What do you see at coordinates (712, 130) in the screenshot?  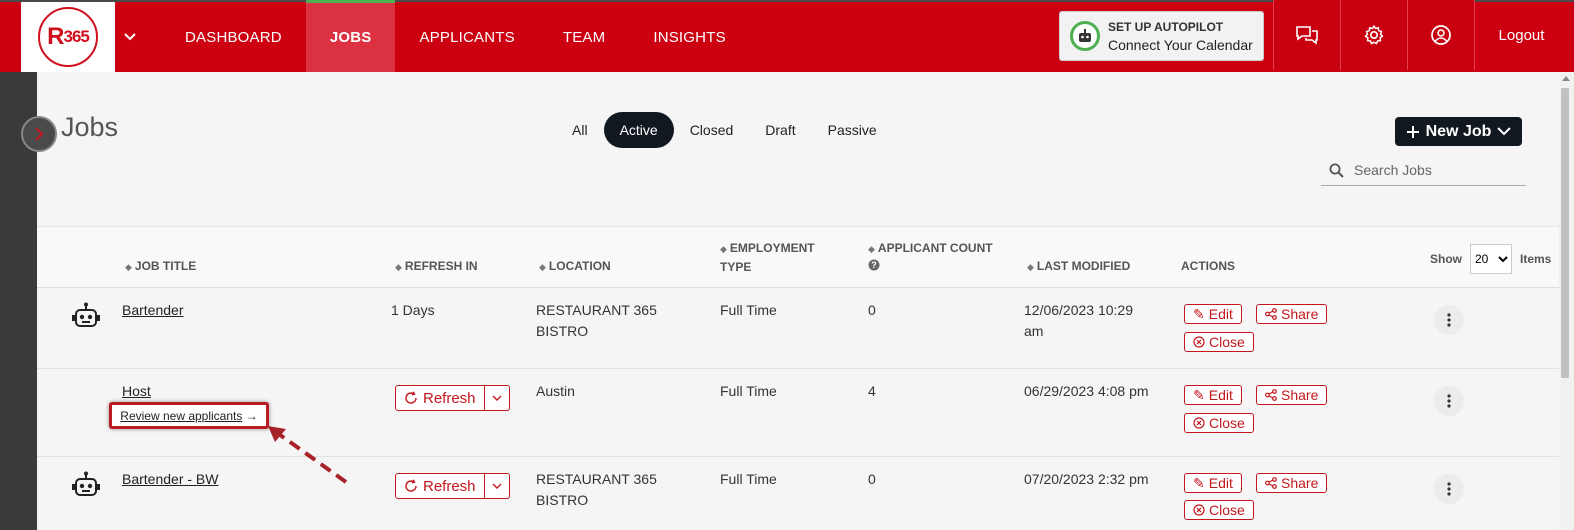 I see `filter-closed: Closed` at bounding box center [712, 130].